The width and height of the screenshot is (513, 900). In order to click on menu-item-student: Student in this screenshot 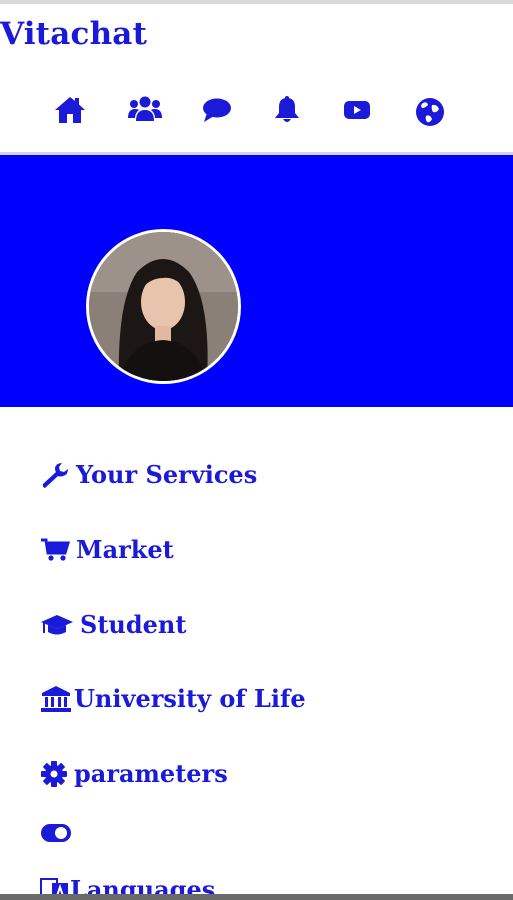, I will do `click(113, 624)`.